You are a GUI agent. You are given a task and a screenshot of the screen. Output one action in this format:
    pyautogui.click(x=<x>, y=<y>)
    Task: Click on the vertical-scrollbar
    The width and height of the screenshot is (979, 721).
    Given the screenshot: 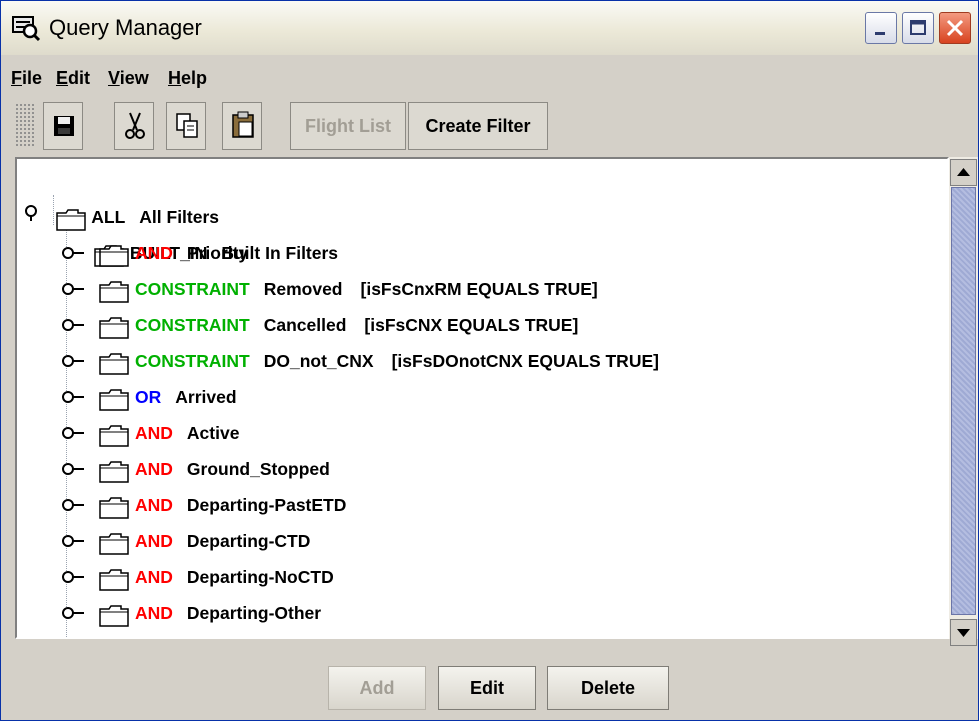 What is the action you would take?
    pyautogui.click(x=963, y=401)
    